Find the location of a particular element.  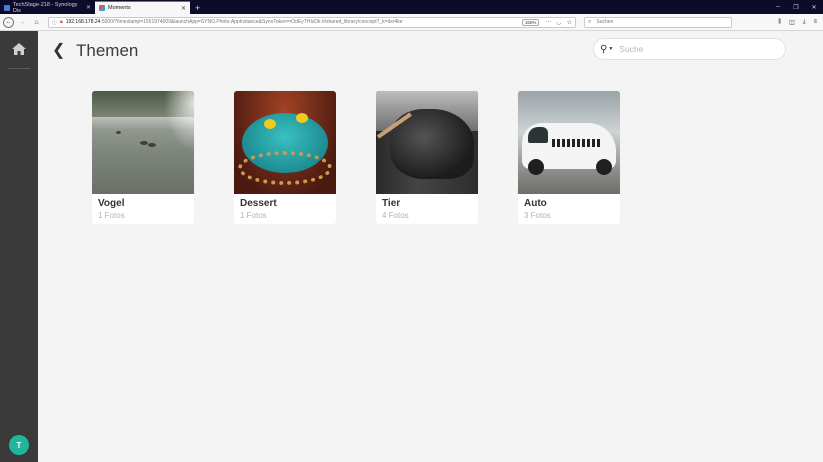

menu-icon: ≡ is located at coordinates (815, 22).